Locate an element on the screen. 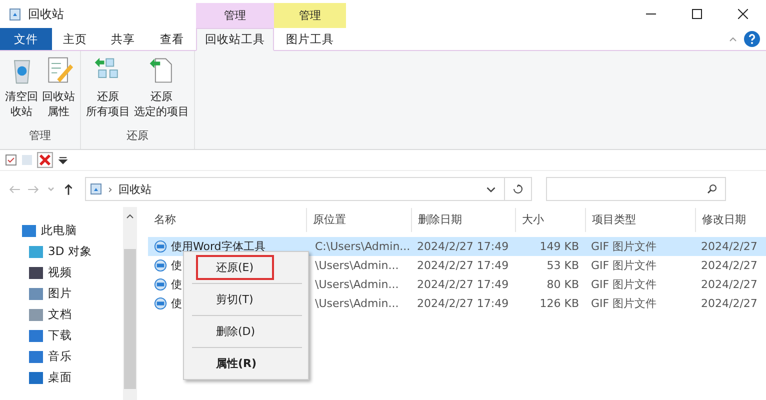  table-cell: 149 KB is located at coordinates (559, 246).